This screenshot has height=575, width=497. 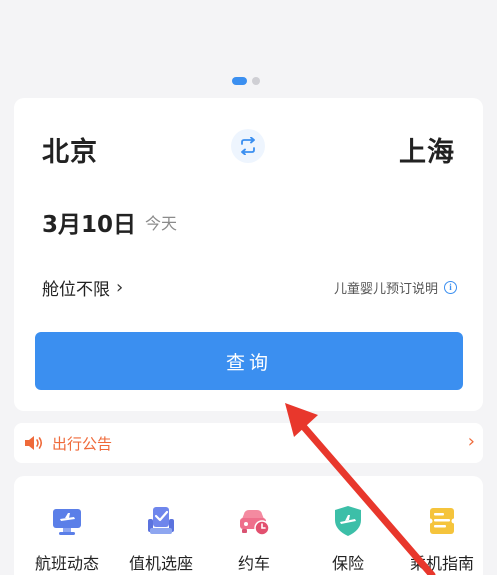 What do you see at coordinates (161, 520) in the screenshot?
I see `seat-check-icon` at bounding box center [161, 520].